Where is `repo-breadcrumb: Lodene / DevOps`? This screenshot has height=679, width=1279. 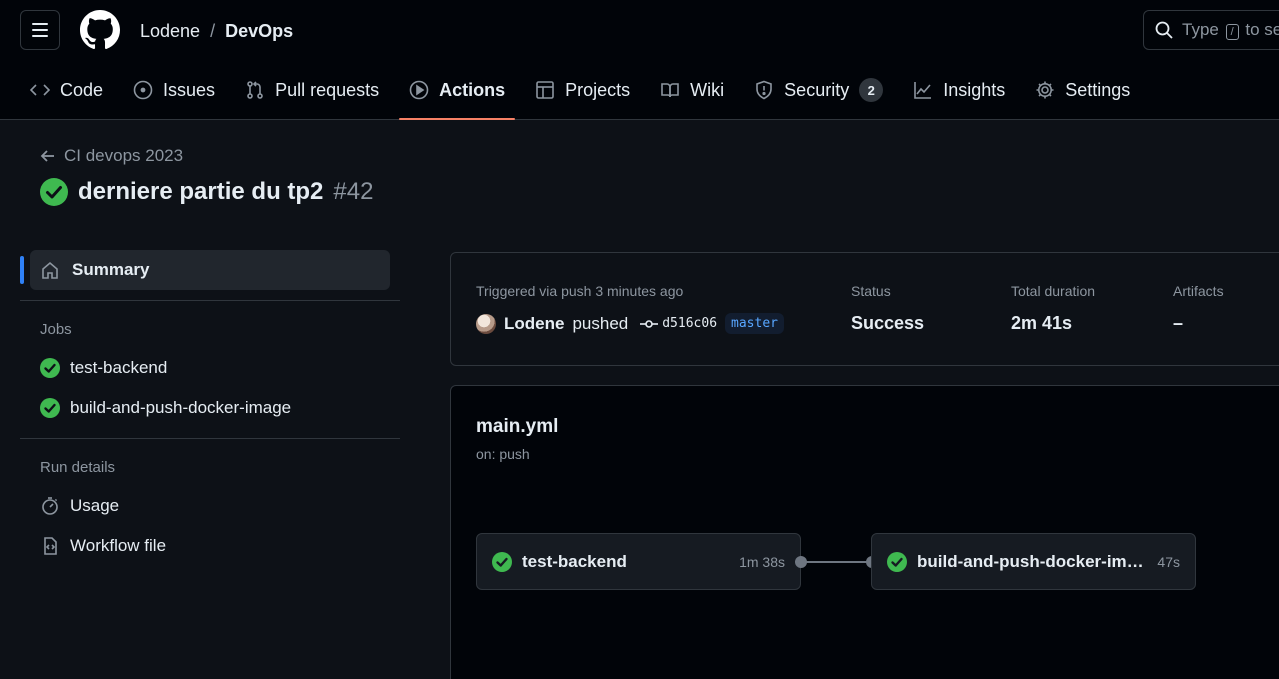
repo-breadcrumb: Lodene / DevOps is located at coordinates (216, 31).